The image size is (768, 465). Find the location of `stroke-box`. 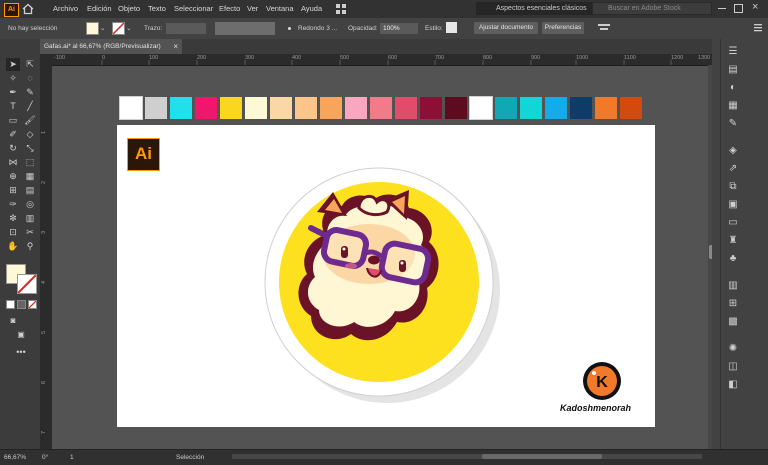

stroke-box is located at coordinates (27, 284).